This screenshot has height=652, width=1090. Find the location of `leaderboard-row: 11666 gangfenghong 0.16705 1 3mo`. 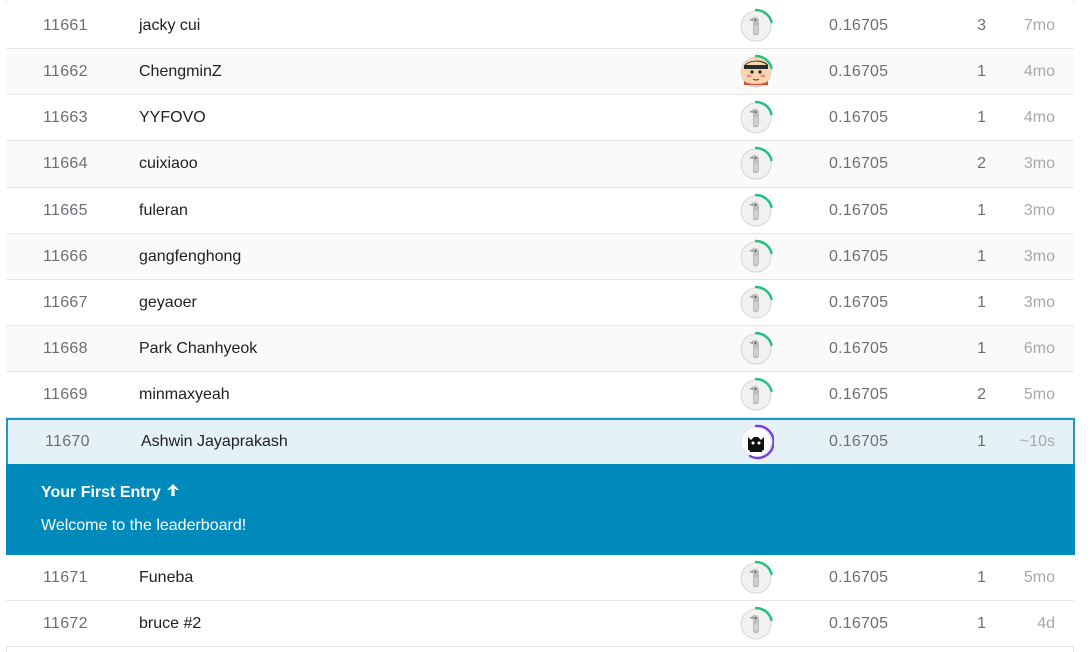

leaderboard-row: 11666 gangfenghong 0.16705 1 3mo is located at coordinates (540, 257).